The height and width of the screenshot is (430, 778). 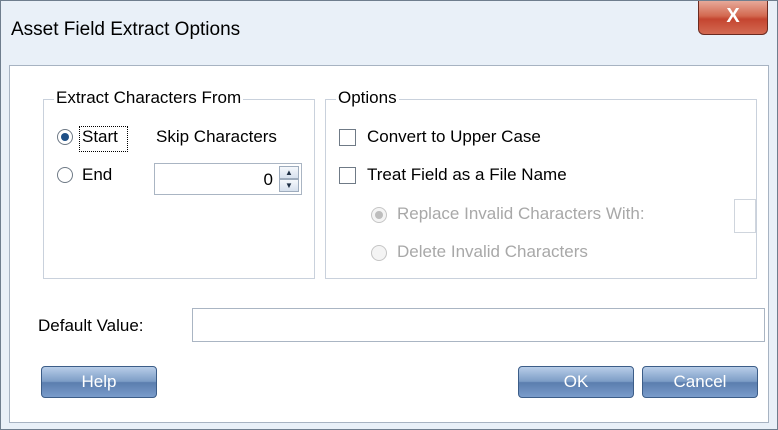 I want to click on skip-characters-value: 0, so click(x=268, y=180).